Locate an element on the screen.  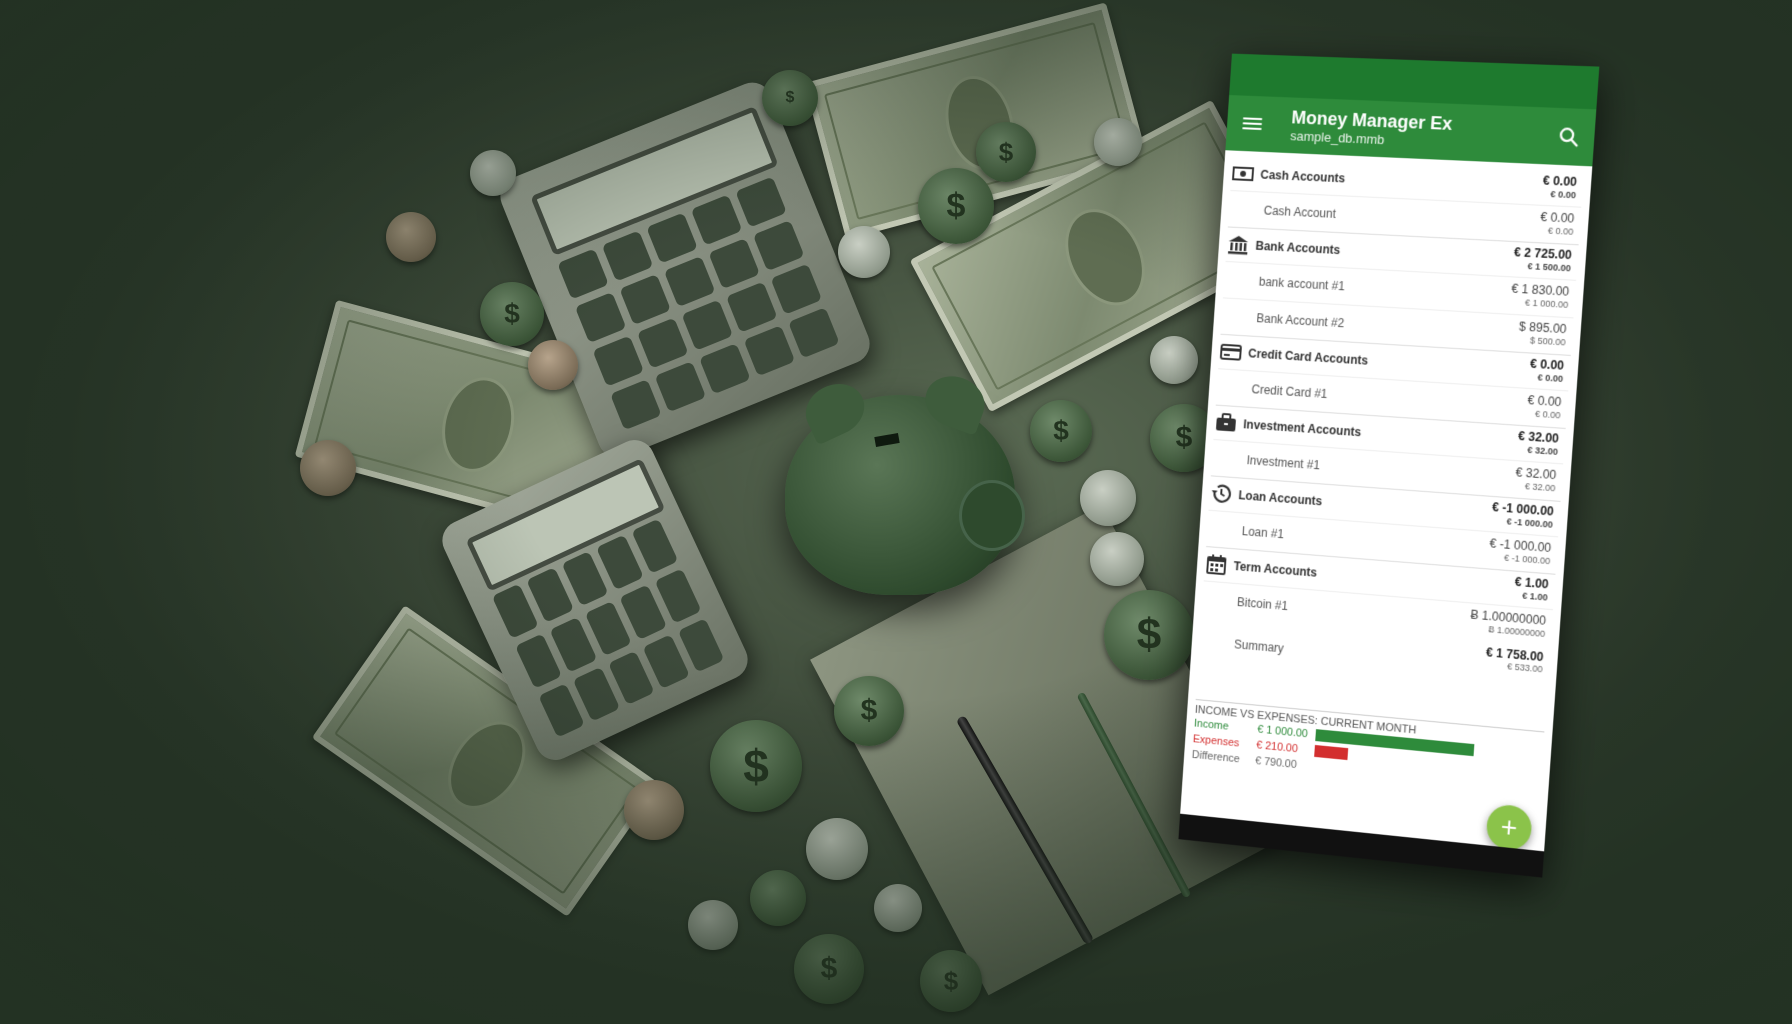
group-base-balance: € 32.00 is located at coordinates (1543, 450).